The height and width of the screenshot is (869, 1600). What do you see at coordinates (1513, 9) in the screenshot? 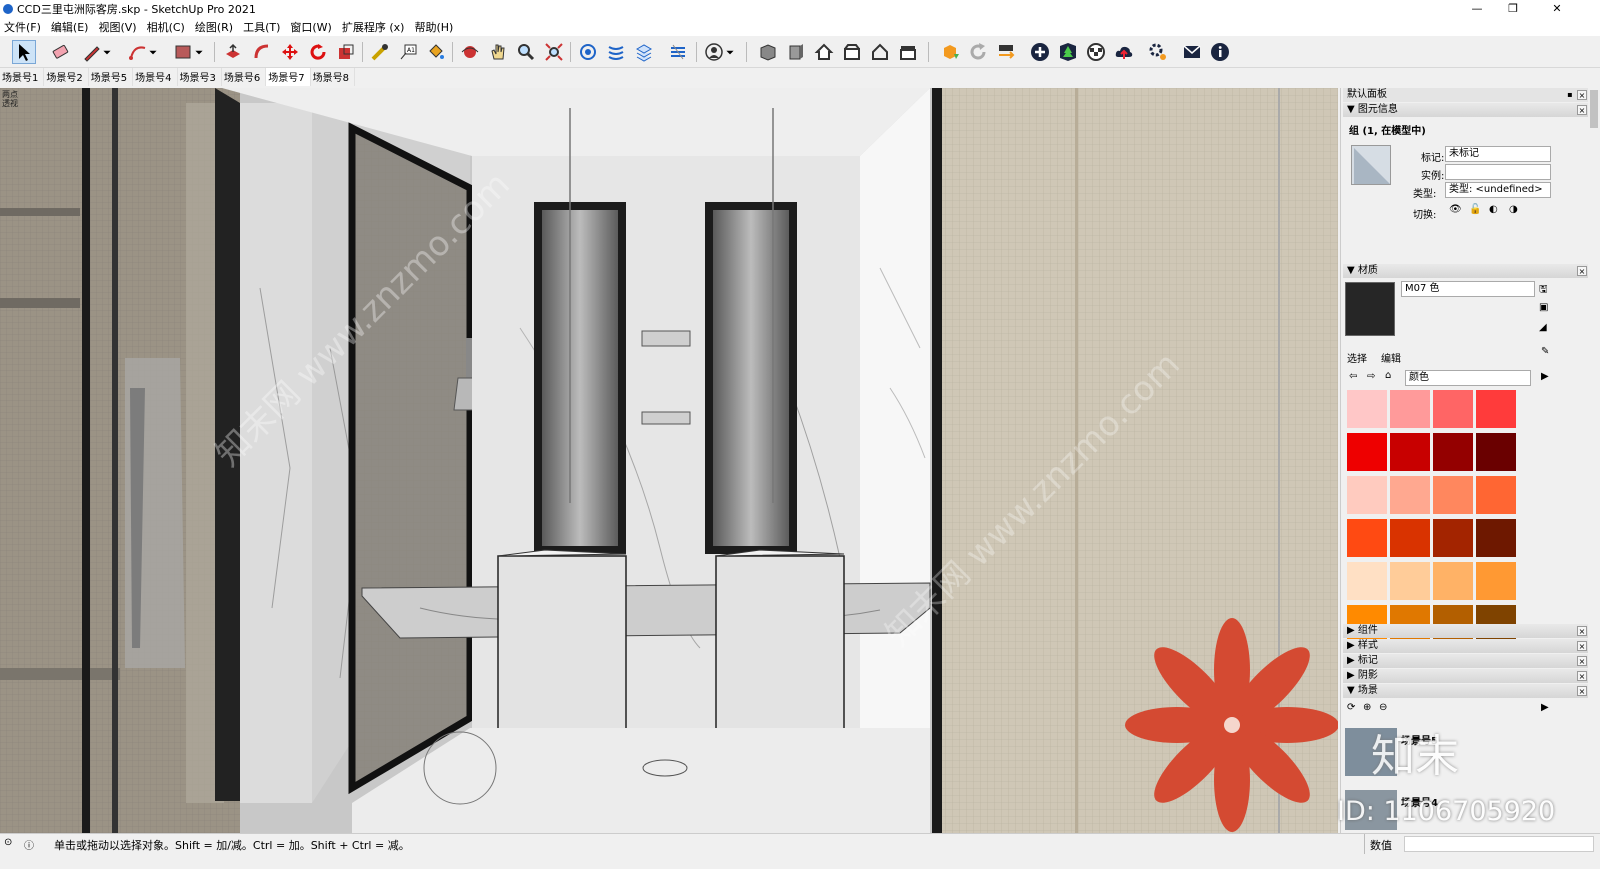
I see `maximize-button: ❐` at bounding box center [1513, 9].